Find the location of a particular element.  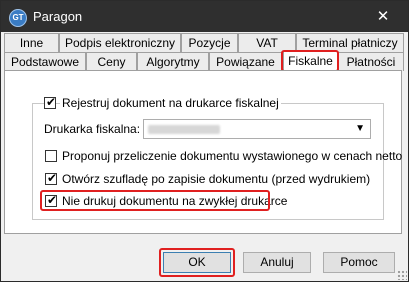

tab-fiskalne: Fiskalne is located at coordinates (310, 61).